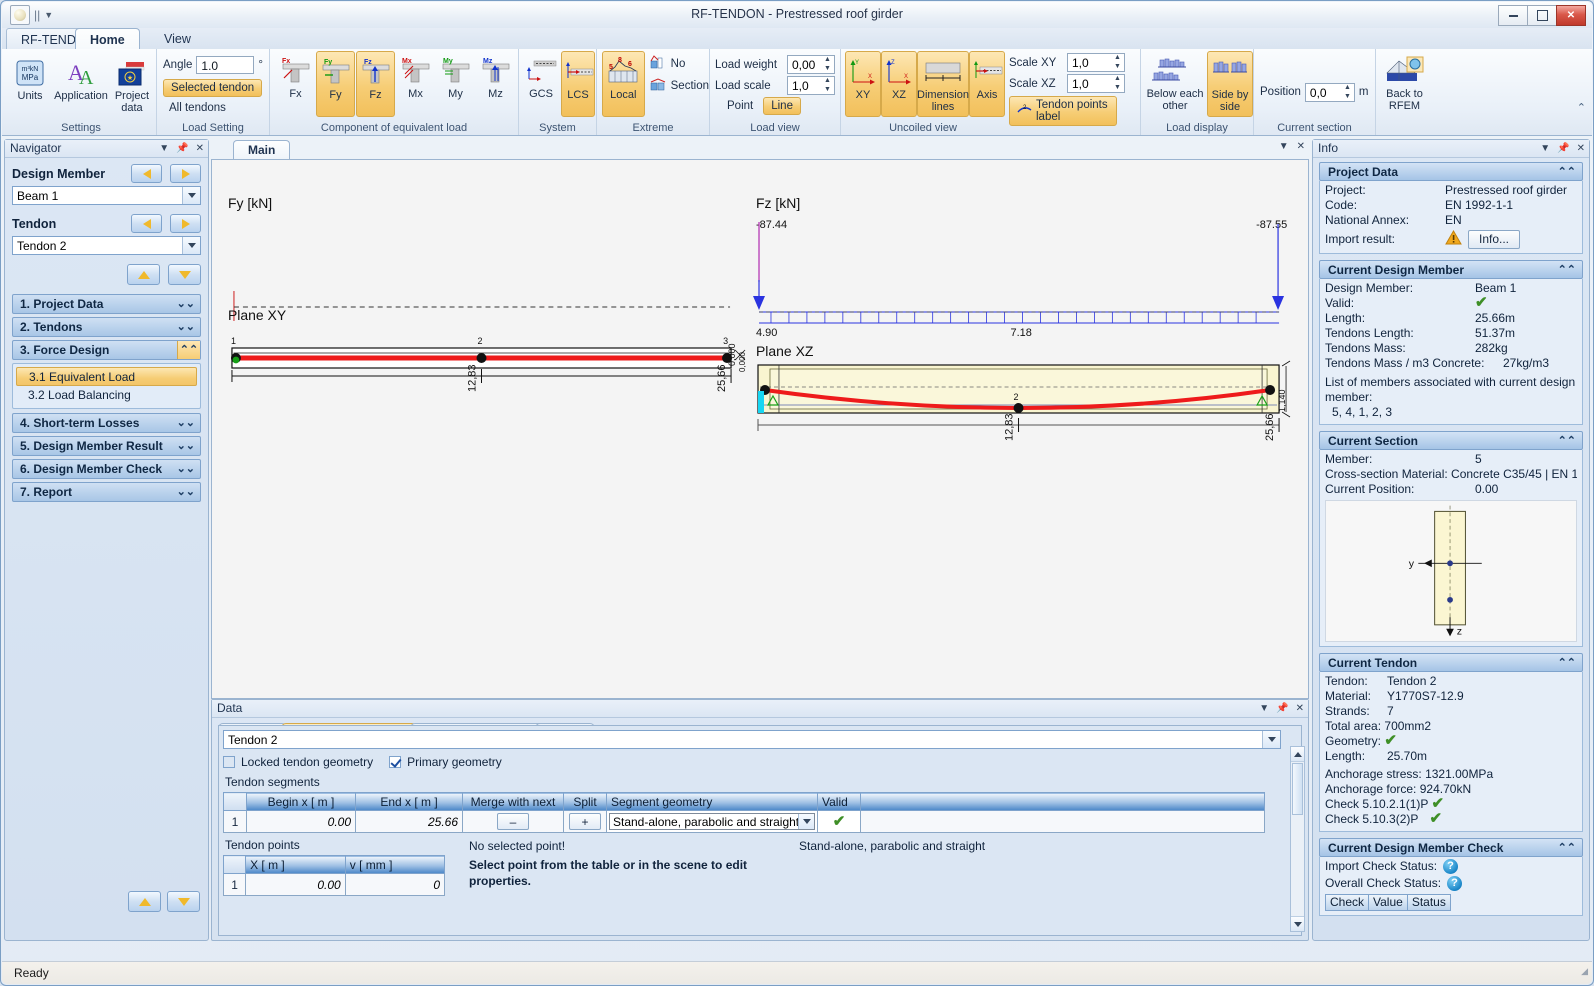  What do you see at coordinates (225, 65) in the screenshot?
I see `angle-input: 1.0` at bounding box center [225, 65].